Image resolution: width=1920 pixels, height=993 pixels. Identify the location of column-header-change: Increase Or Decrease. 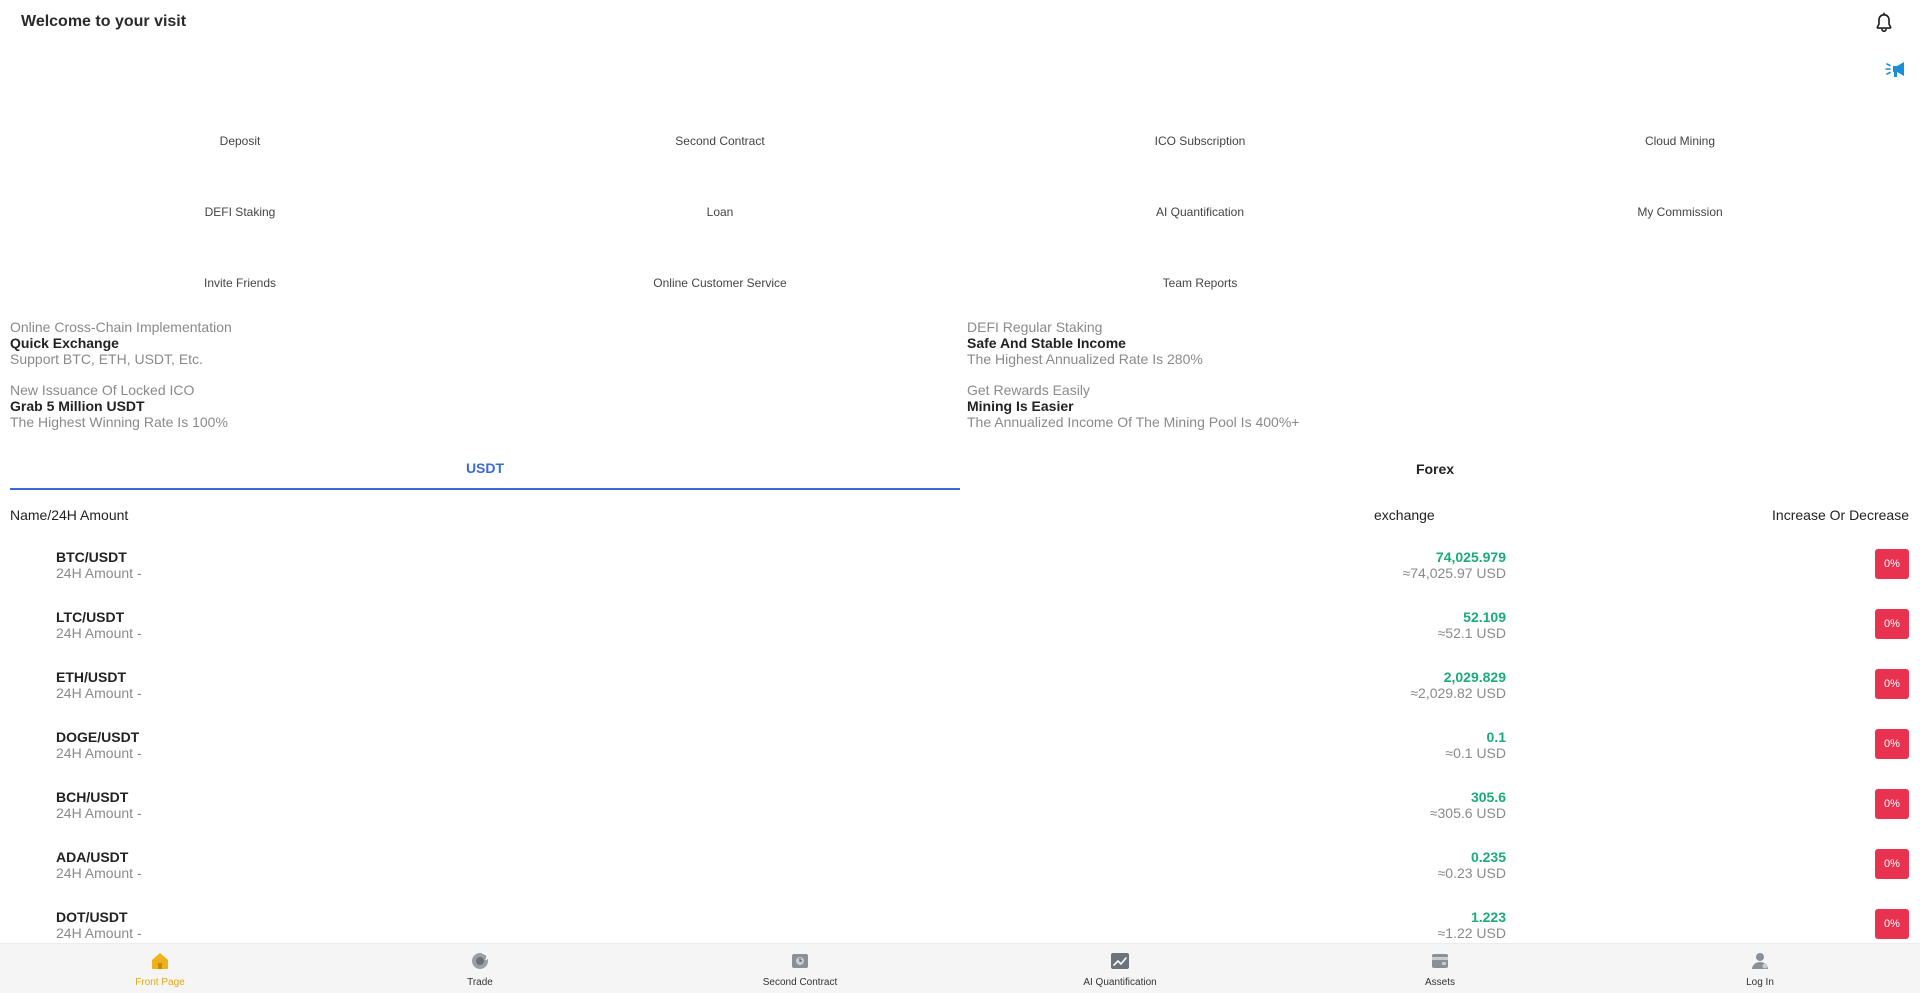
(1840, 515).